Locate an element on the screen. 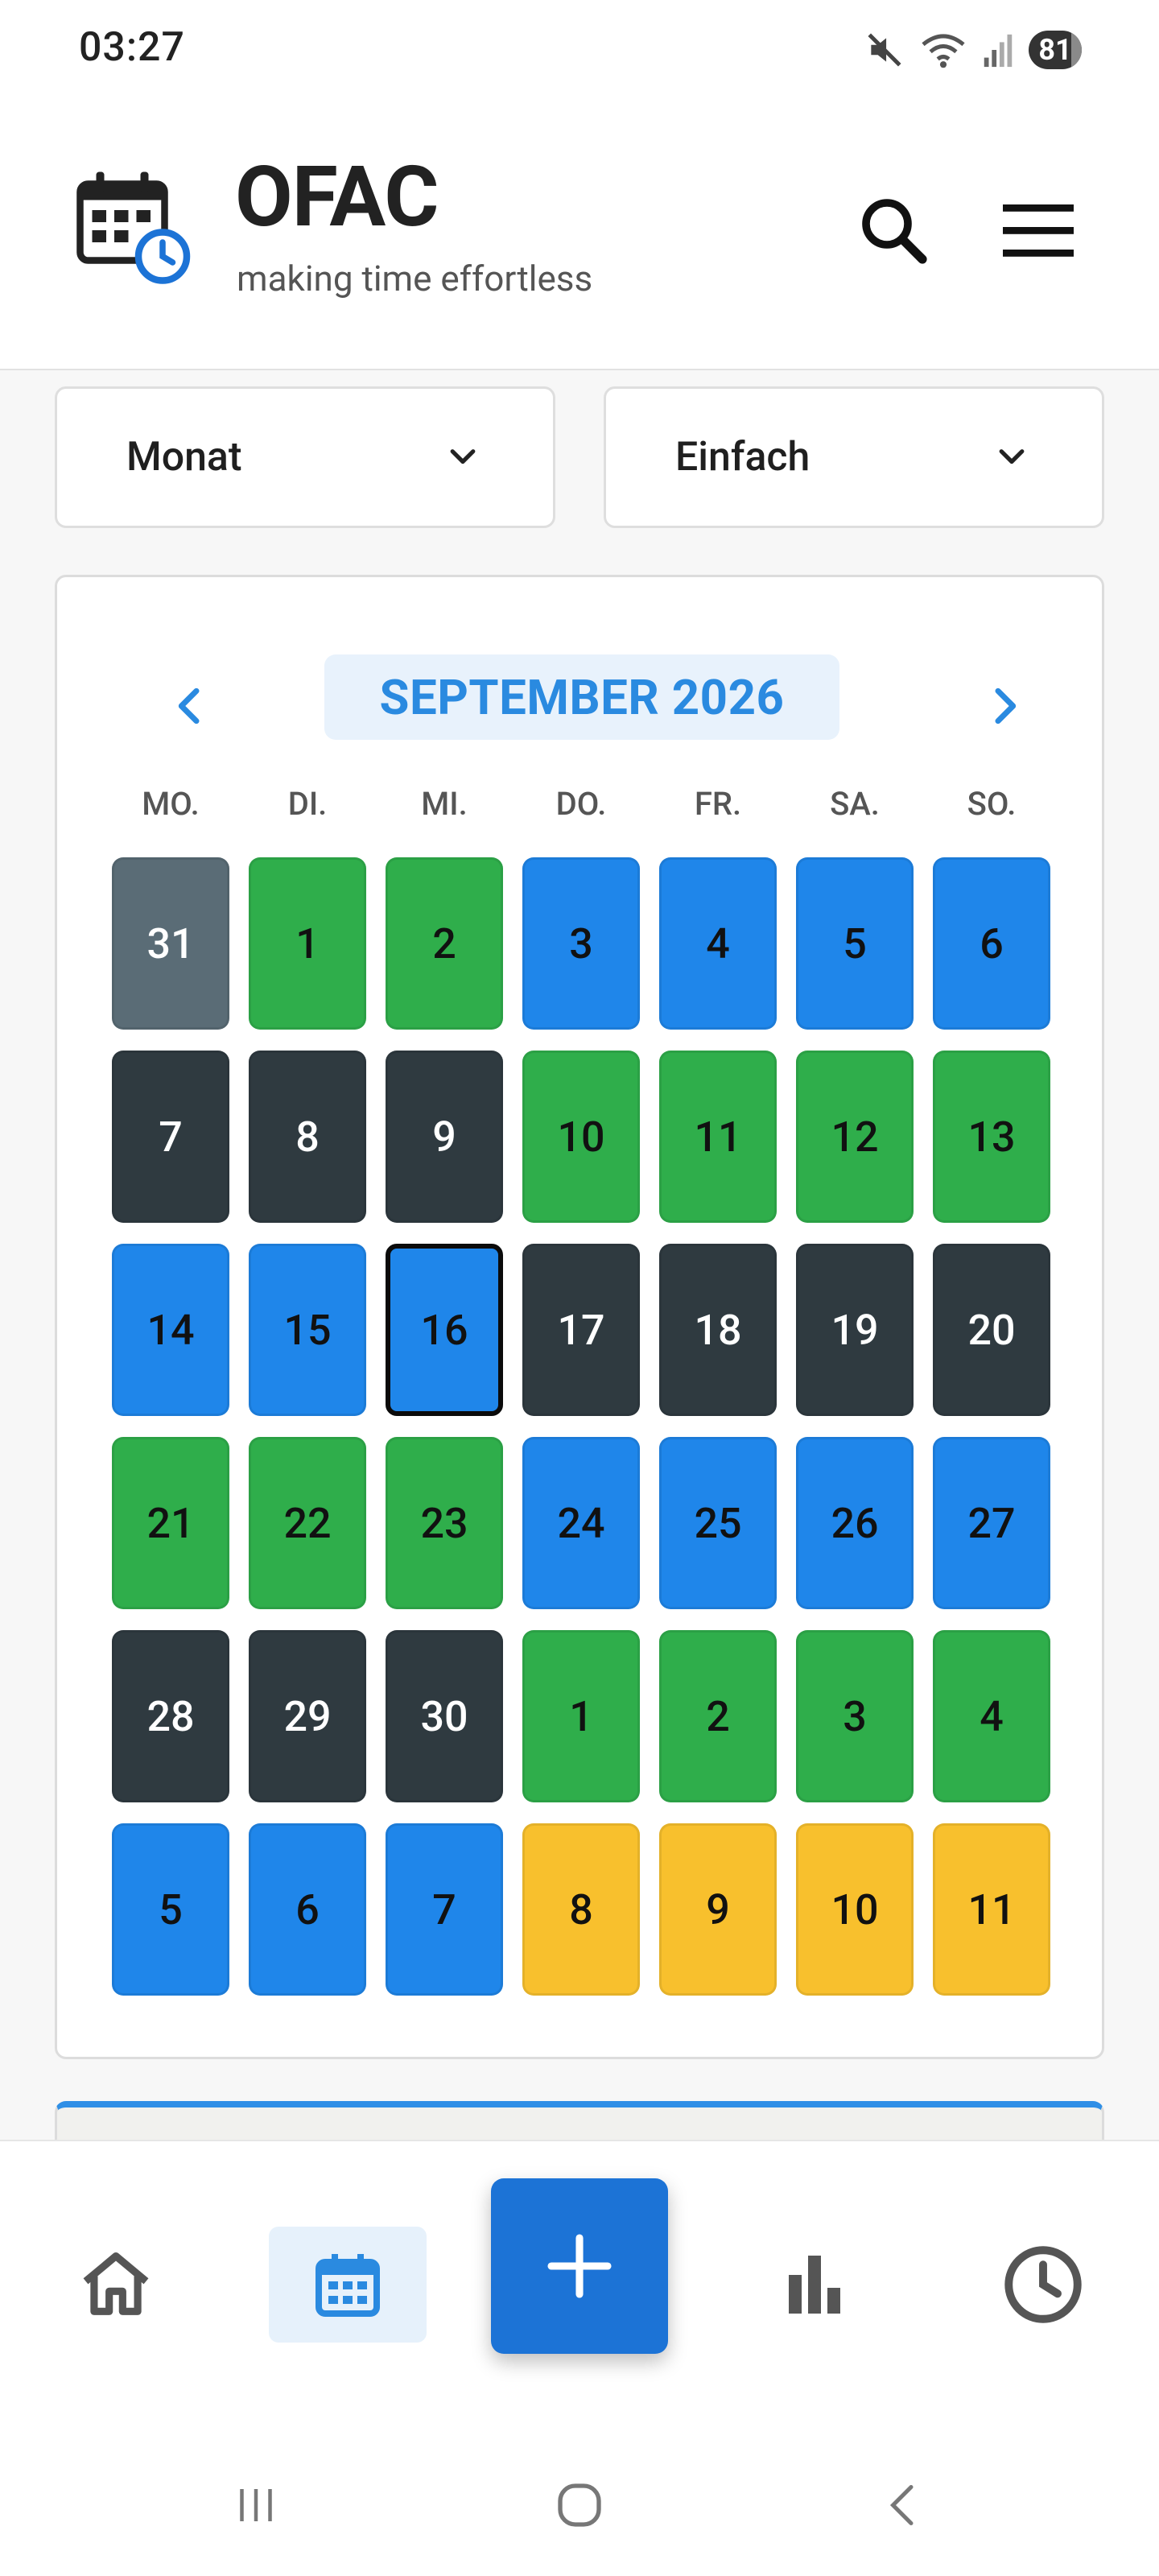  prev-month-button is located at coordinates (191, 706).